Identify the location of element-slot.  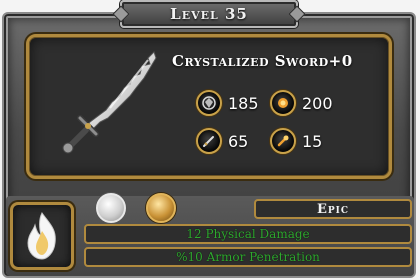
(42, 236).